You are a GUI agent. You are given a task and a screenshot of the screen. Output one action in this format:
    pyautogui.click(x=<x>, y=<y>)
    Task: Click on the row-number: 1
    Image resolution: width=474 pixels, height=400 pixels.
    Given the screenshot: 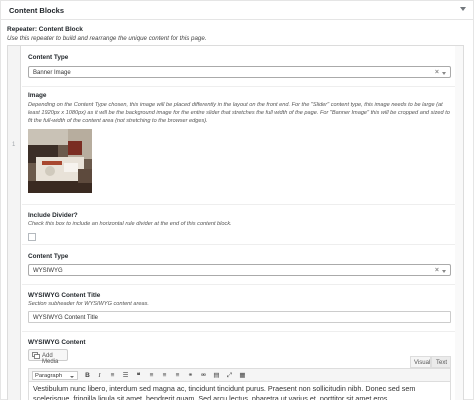 What is the action you would take?
    pyautogui.click(x=14, y=145)
    